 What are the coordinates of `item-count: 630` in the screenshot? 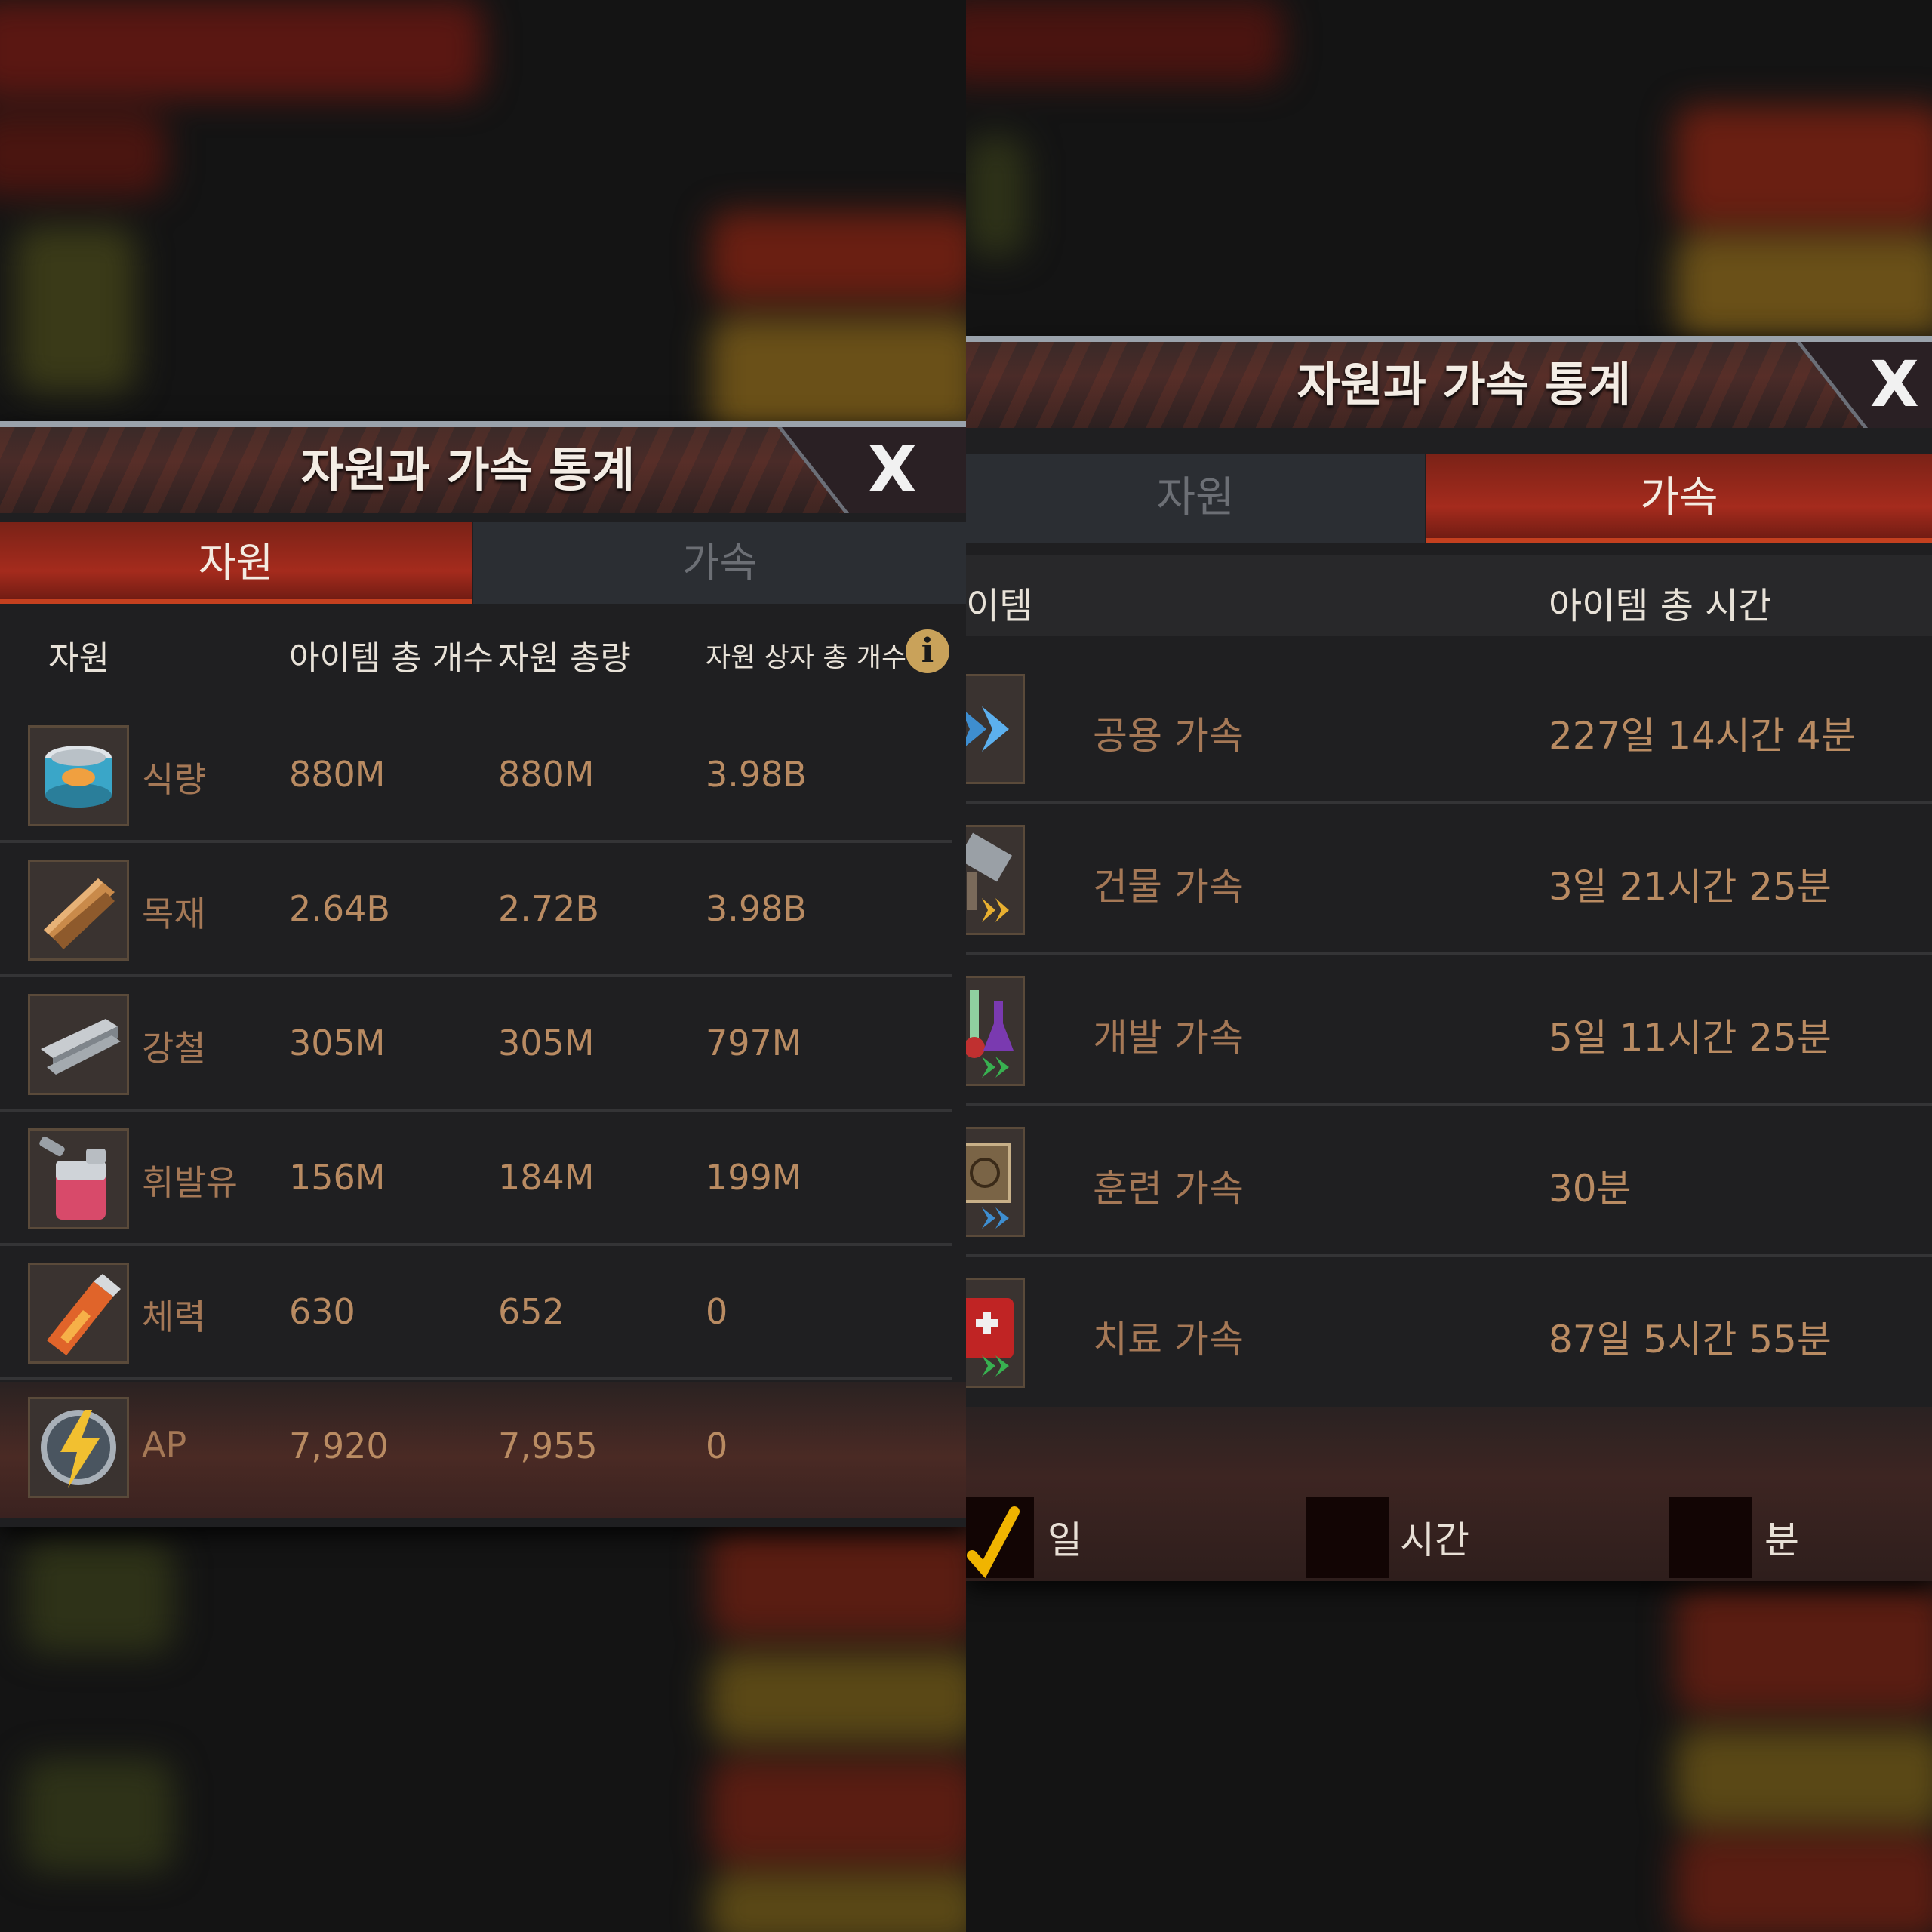 It's located at (322, 1311).